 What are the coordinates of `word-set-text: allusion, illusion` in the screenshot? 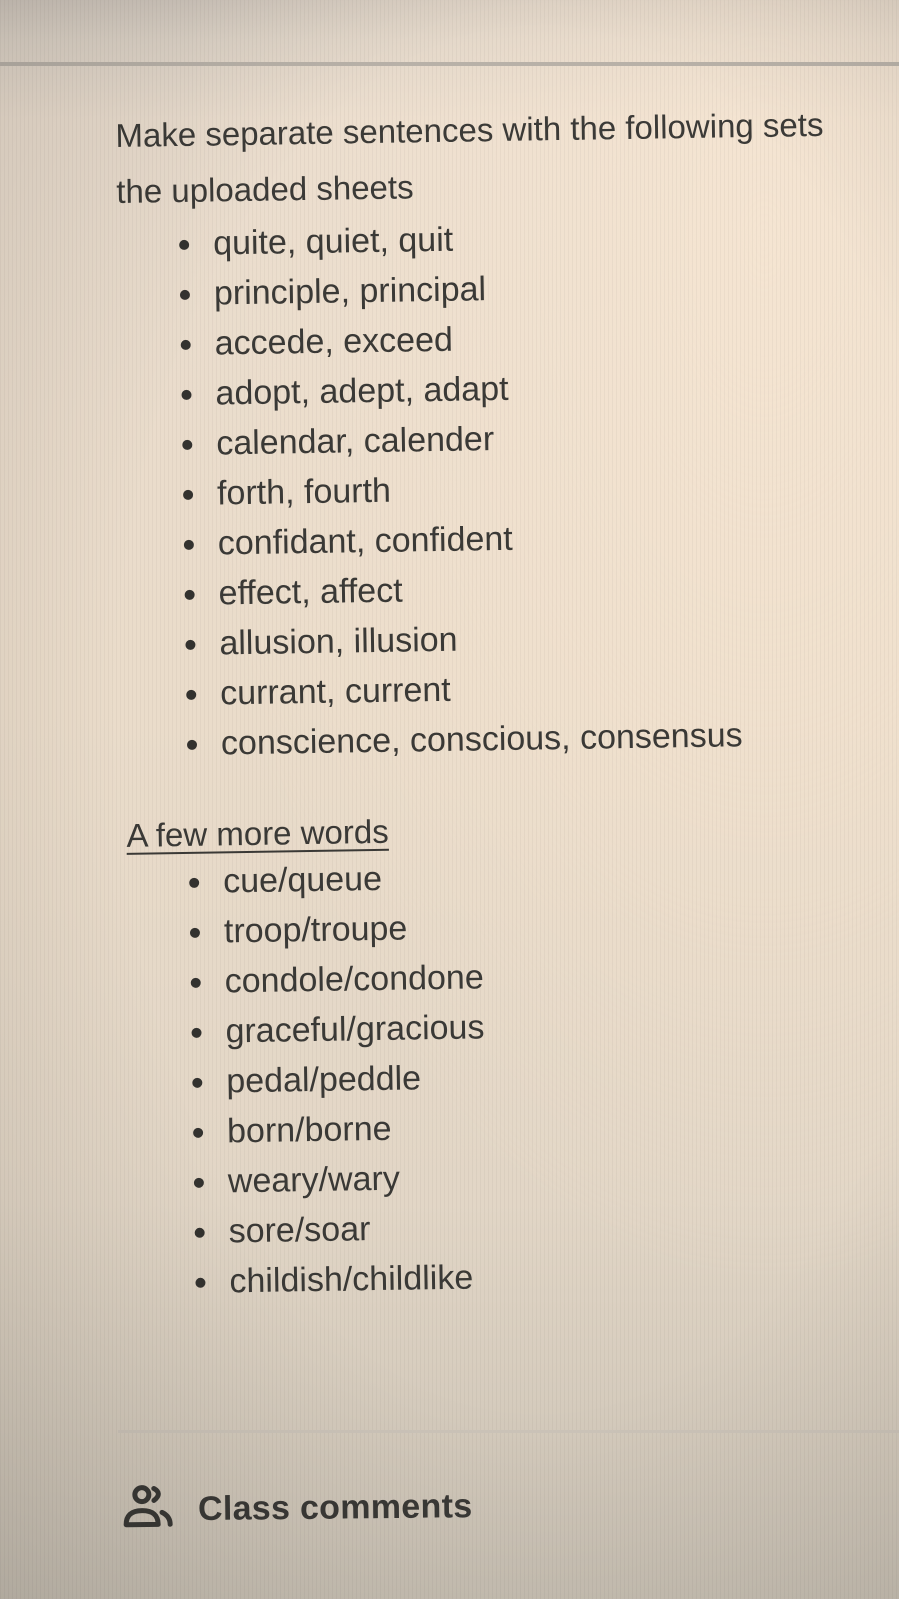 It's located at (338, 641).